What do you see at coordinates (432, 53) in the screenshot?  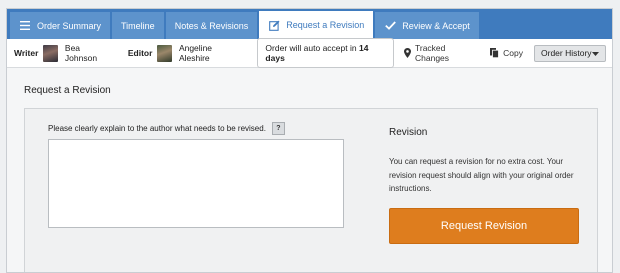 I see `tracked-changes-label: Tracked Changes` at bounding box center [432, 53].